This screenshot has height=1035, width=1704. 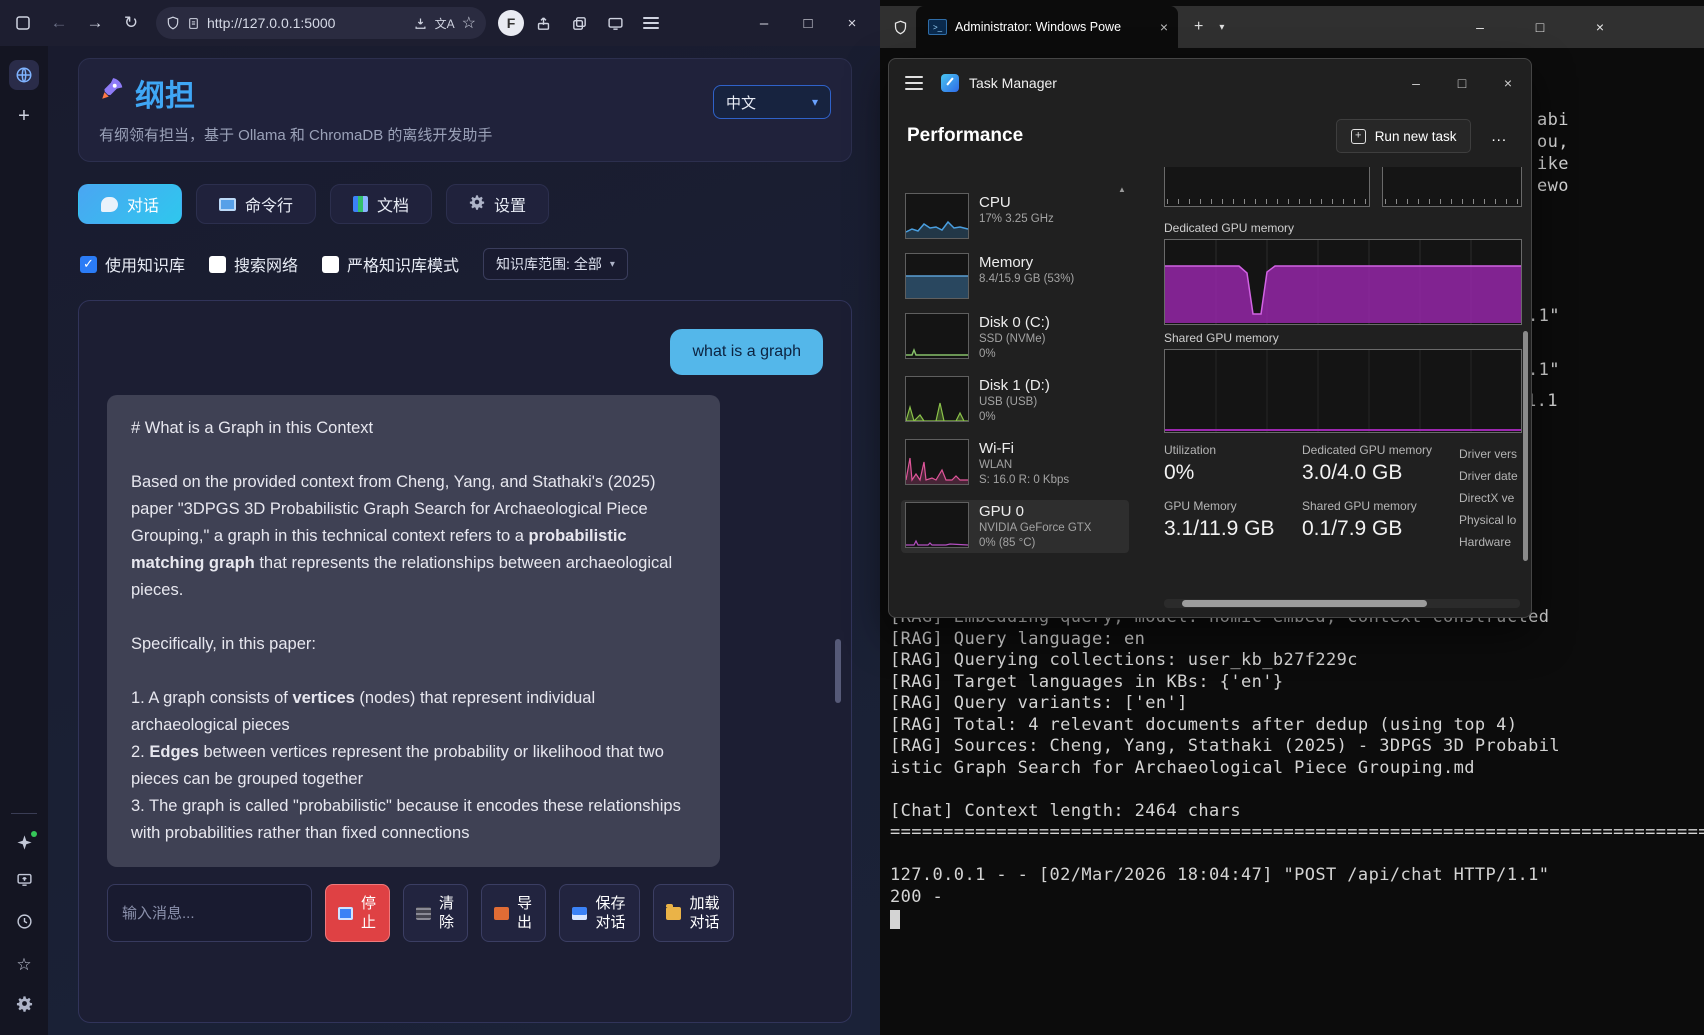 What do you see at coordinates (130, 204) in the screenshot?
I see `tab-chat: 对话` at bounding box center [130, 204].